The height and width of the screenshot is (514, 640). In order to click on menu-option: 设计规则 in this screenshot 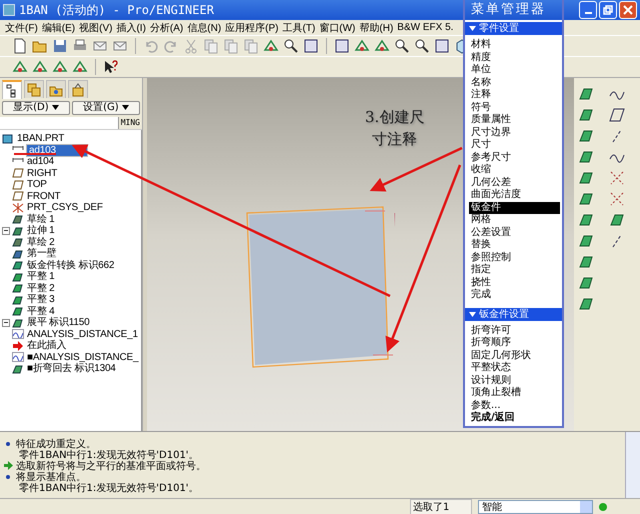, I will do `click(514, 380)`.